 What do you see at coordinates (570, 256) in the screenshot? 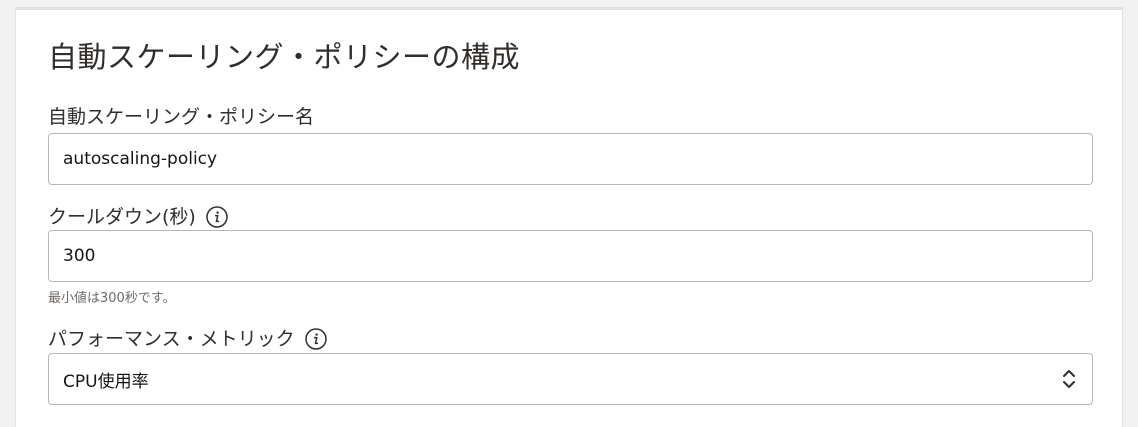
I see `cooldown-input` at bounding box center [570, 256].